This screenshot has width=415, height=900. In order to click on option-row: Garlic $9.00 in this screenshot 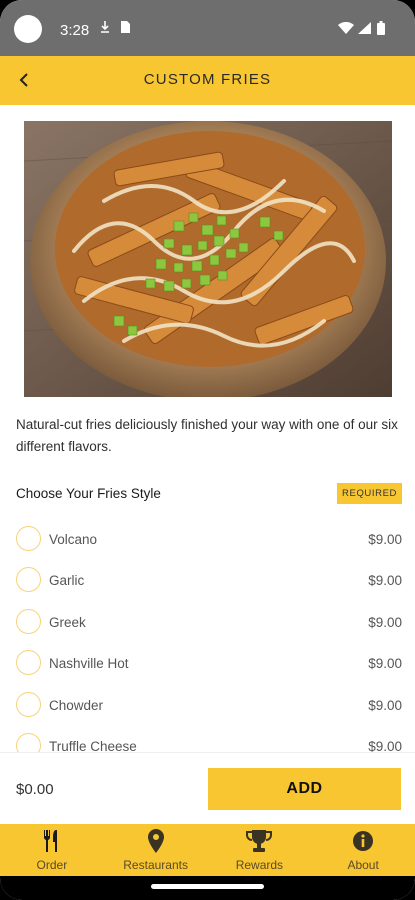, I will do `click(209, 581)`.